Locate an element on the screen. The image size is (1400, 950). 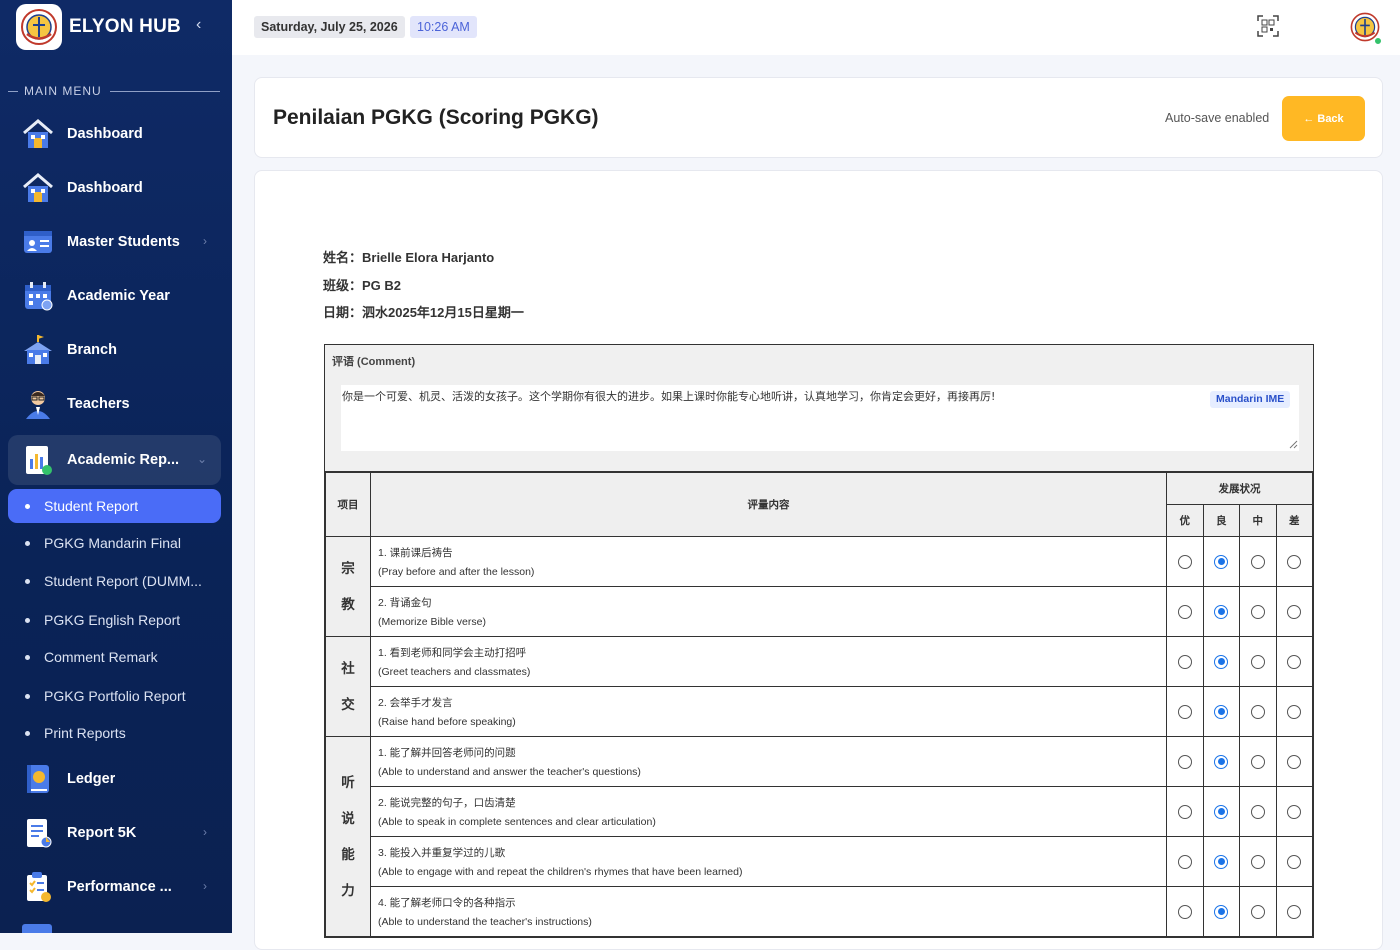
nav-item-master-students: Master Students › is located at coordinates (114, 242).